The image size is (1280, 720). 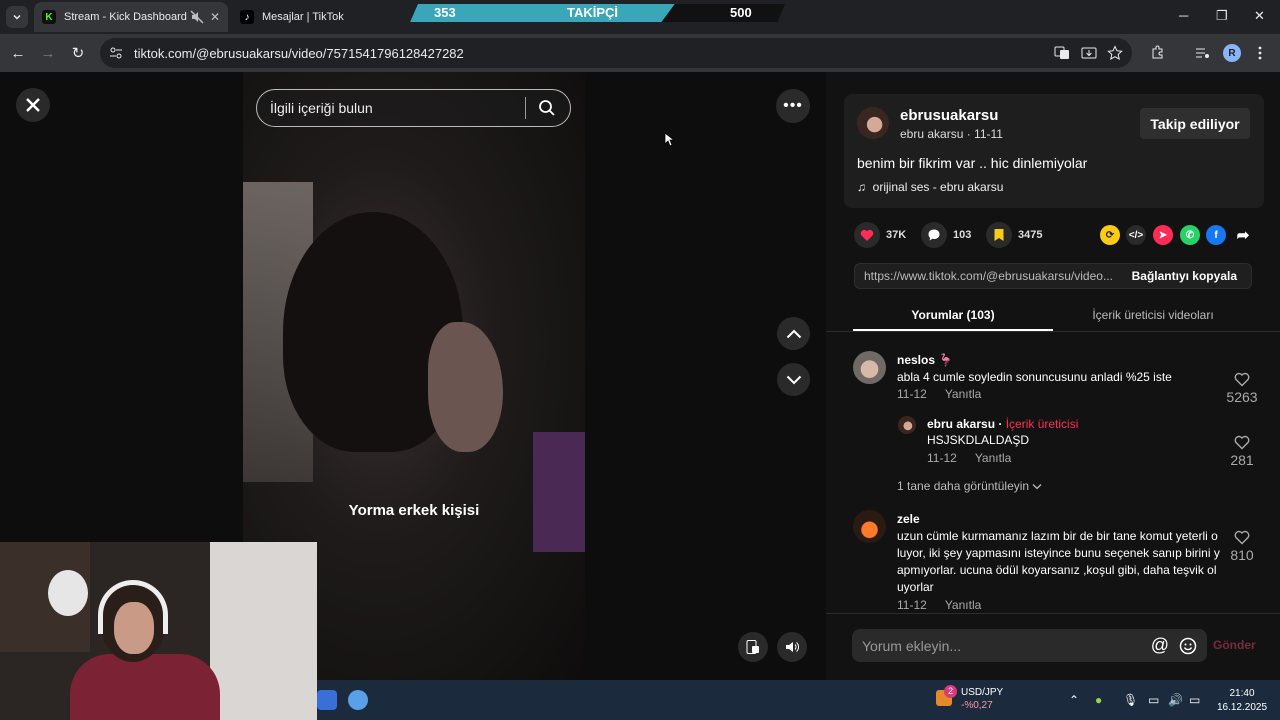 What do you see at coordinates (1260, 53) in the screenshot?
I see `menu-kebab-icon` at bounding box center [1260, 53].